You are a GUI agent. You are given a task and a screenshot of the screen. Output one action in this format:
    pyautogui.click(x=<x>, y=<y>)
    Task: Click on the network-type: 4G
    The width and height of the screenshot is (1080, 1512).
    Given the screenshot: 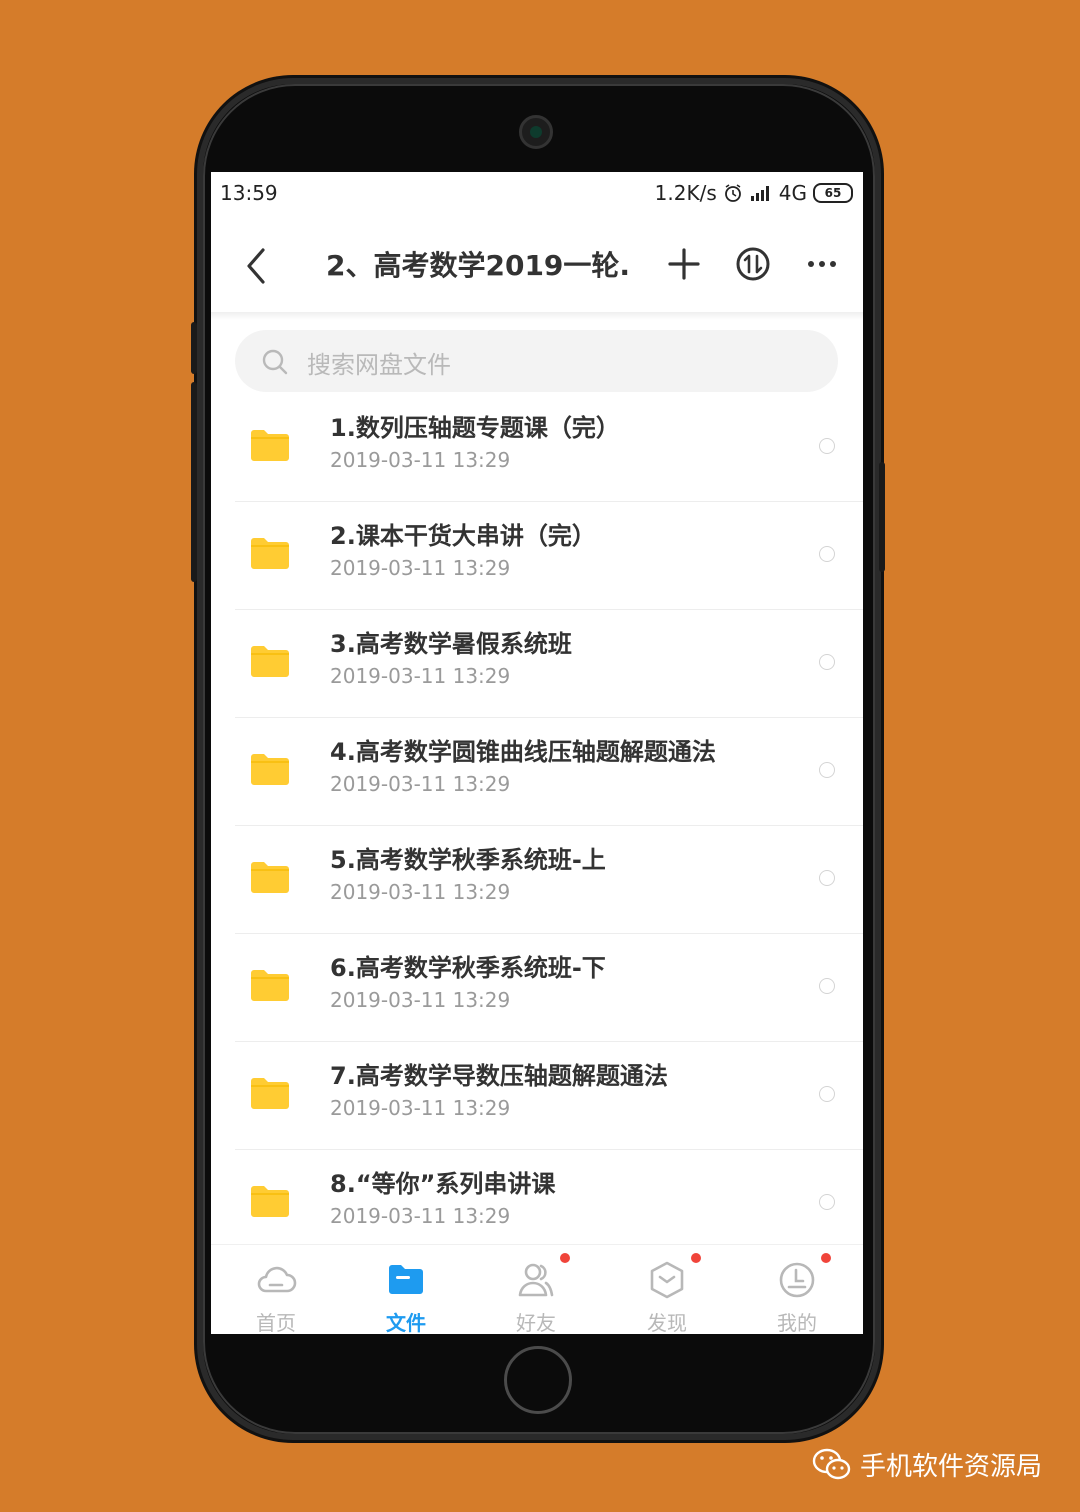 What is the action you would take?
    pyautogui.click(x=792, y=193)
    